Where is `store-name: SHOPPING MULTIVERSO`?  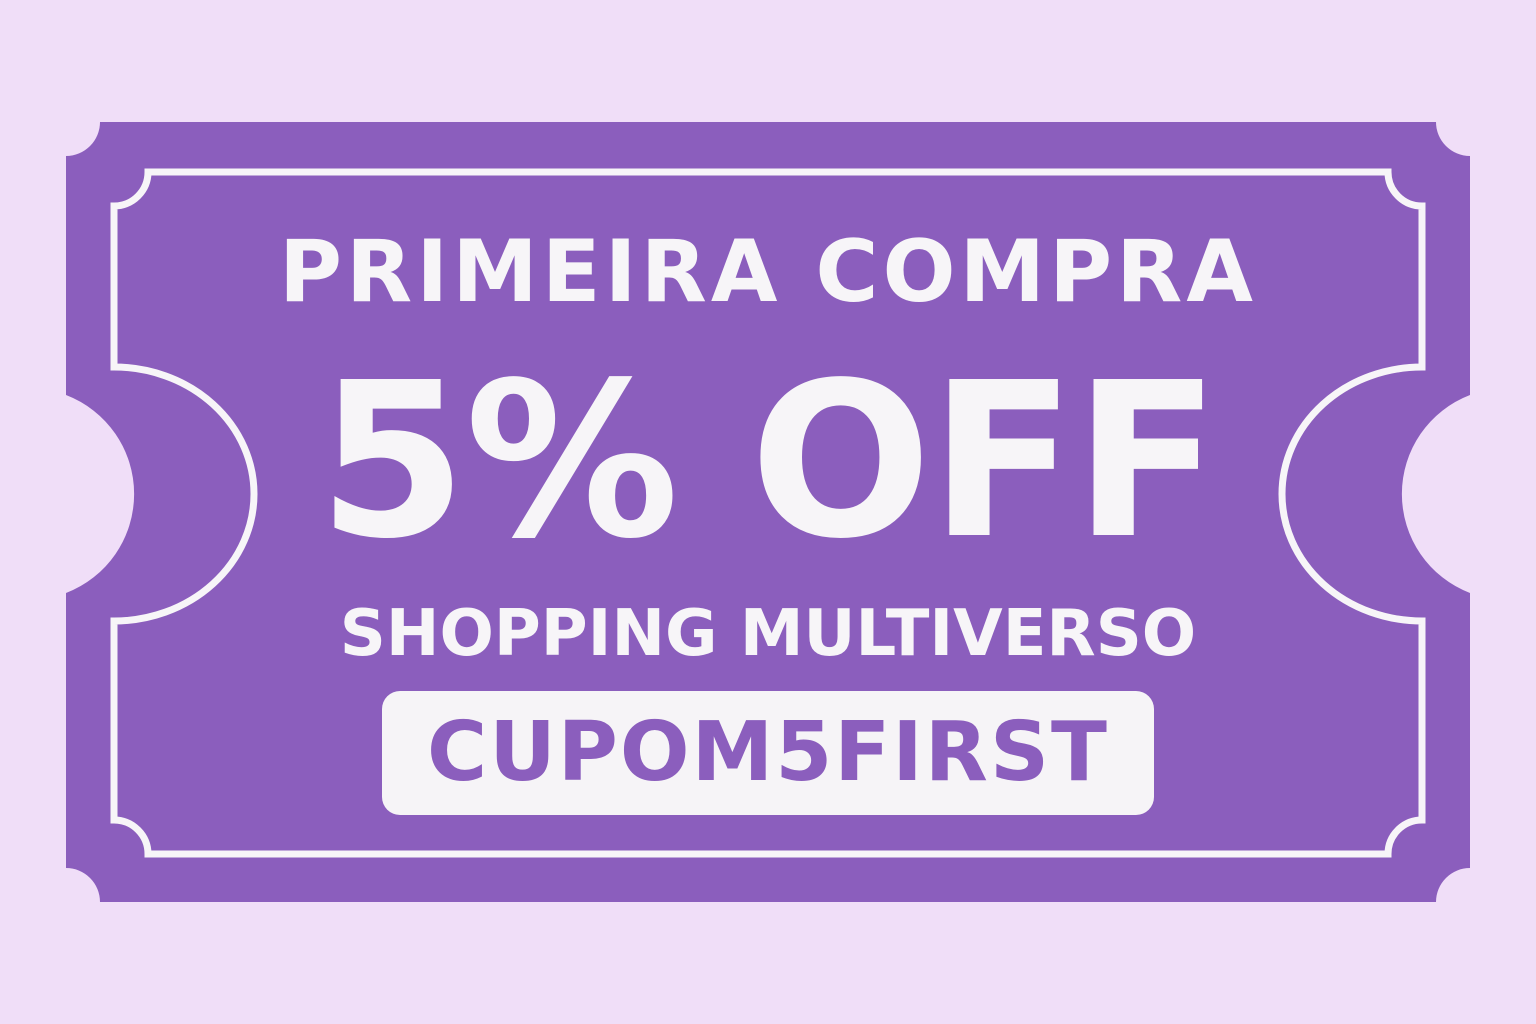
store-name: SHOPPING MULTIVERSO is located at coordinates (768, 634).